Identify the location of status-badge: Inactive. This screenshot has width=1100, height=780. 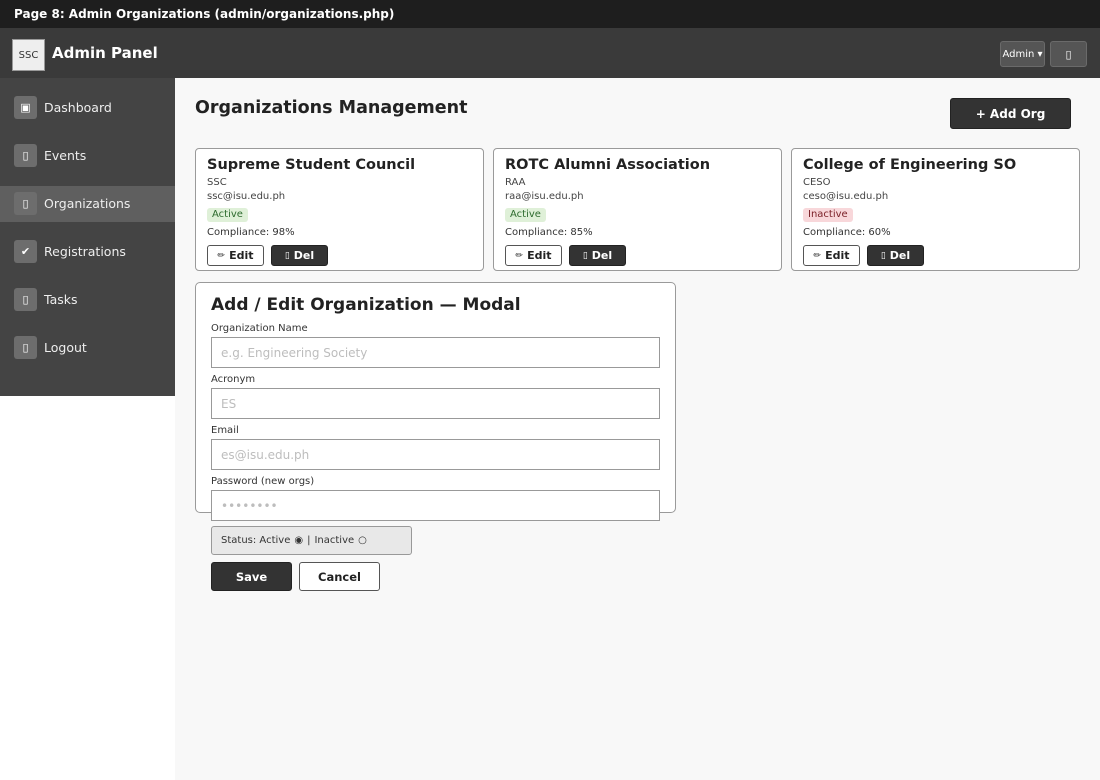
(828, 215).